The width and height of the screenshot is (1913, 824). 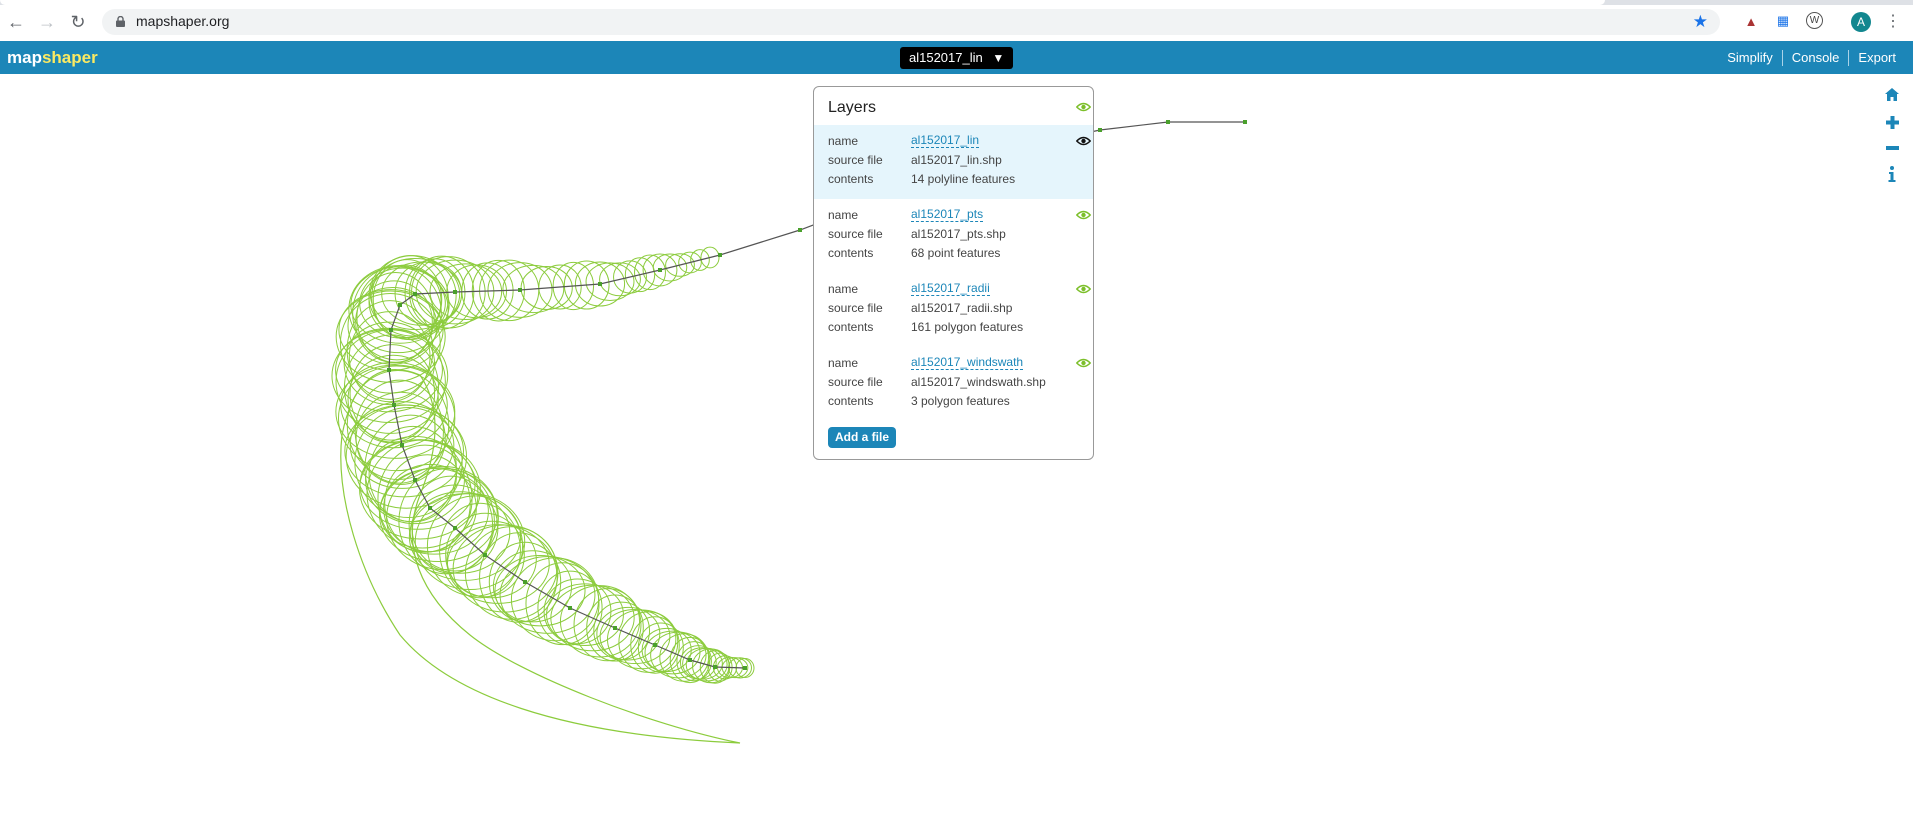 What do you see at coordinates (962, 308) in the screenshot?
I see `layer-source-file: al152017_radii.shp` at bounding box center [962, 308].